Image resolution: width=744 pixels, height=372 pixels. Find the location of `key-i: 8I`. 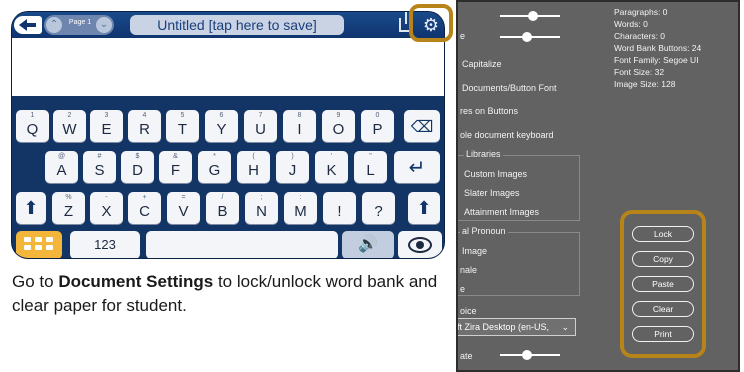

key-i: 8I is located at coordinates (299, 126).